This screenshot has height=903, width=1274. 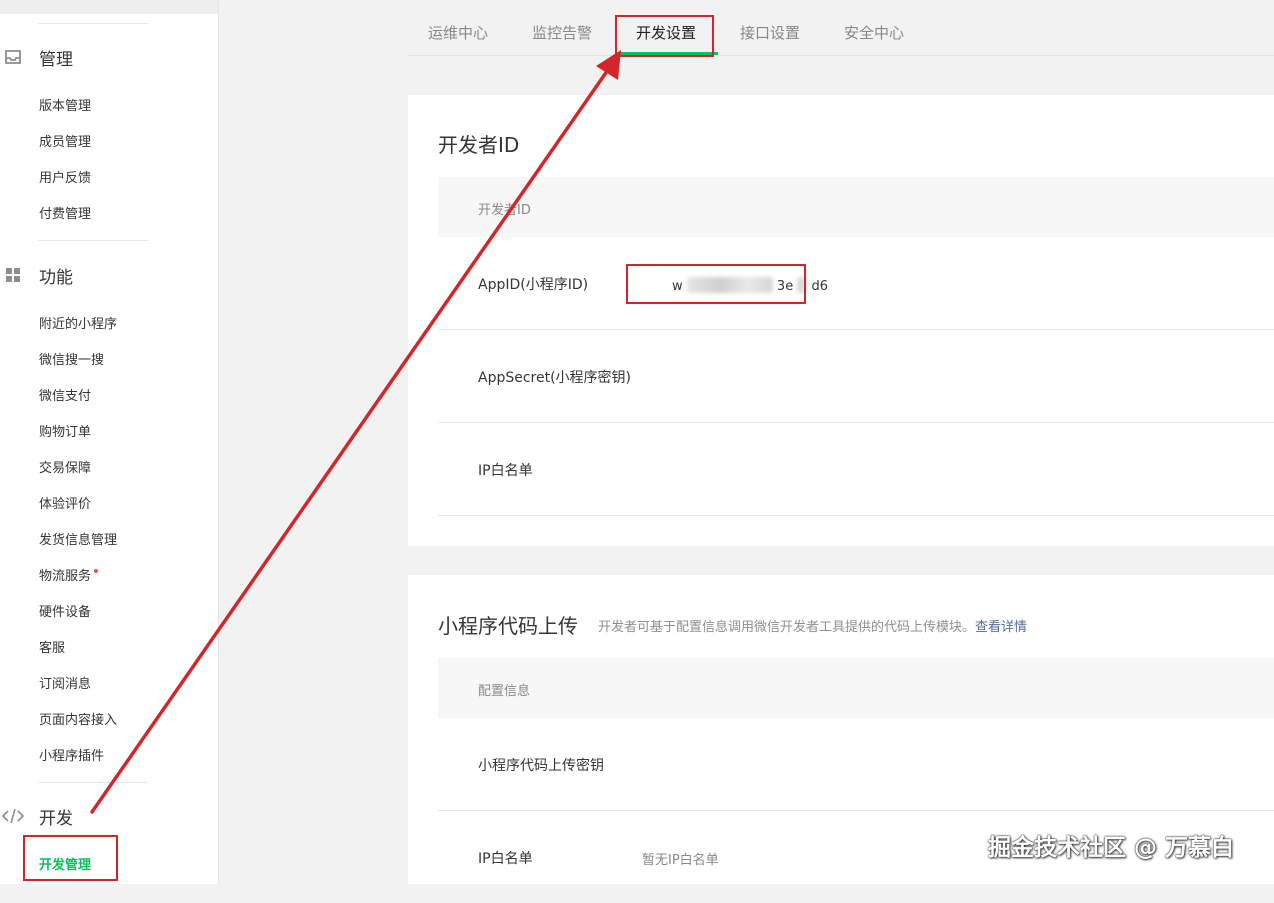 What do you see at coordinates (78, 325) in the screenshot?
I see `sidebar-item-nearby: 附近的小程序` at bounding box center [78, 325].